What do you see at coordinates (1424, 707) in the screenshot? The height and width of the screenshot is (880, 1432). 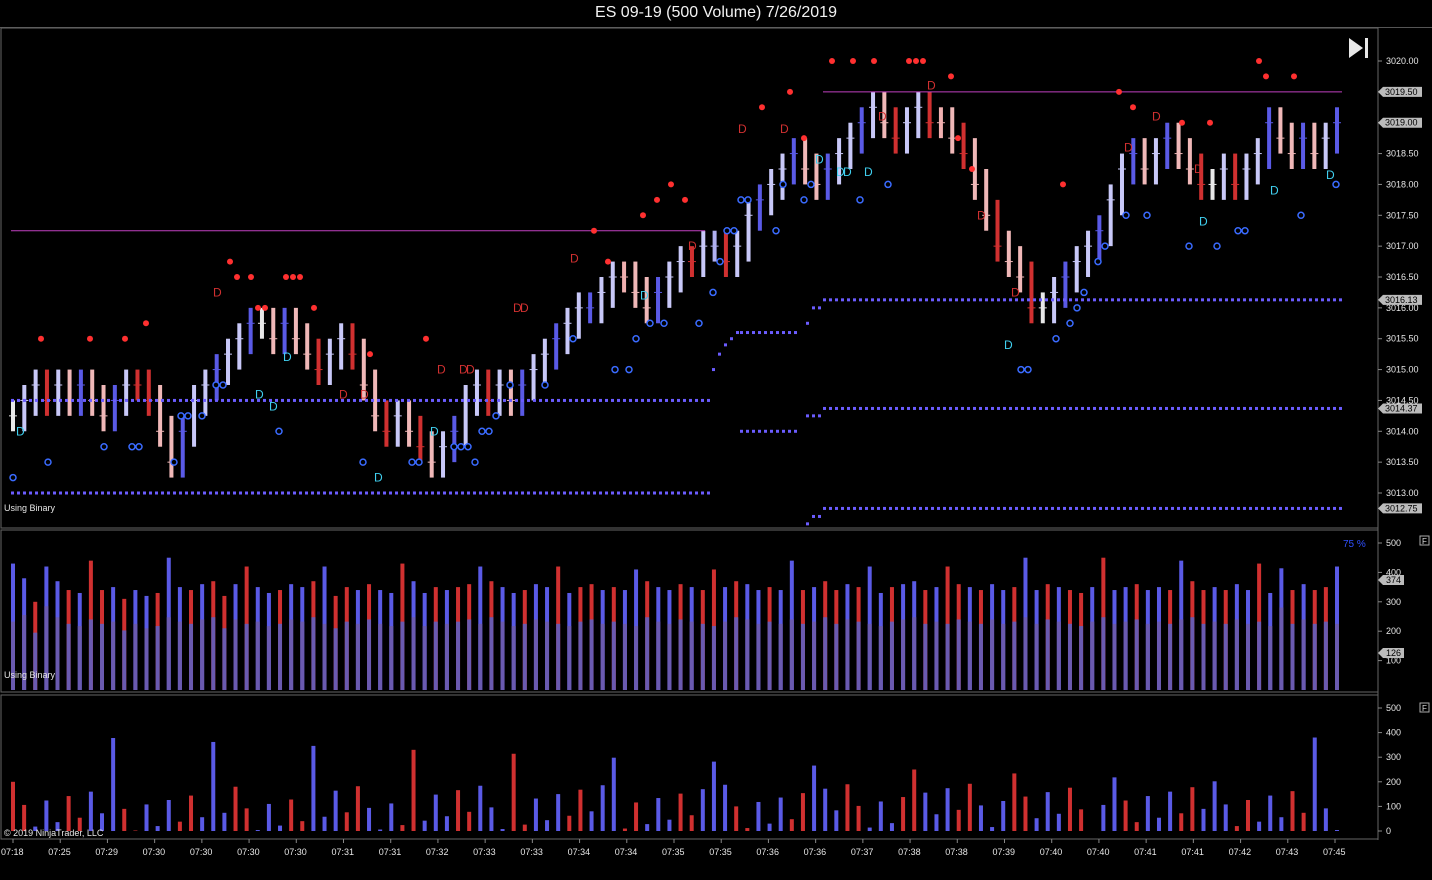 I see `delta-panel-flag: F` at bounding box center [1424, 707].